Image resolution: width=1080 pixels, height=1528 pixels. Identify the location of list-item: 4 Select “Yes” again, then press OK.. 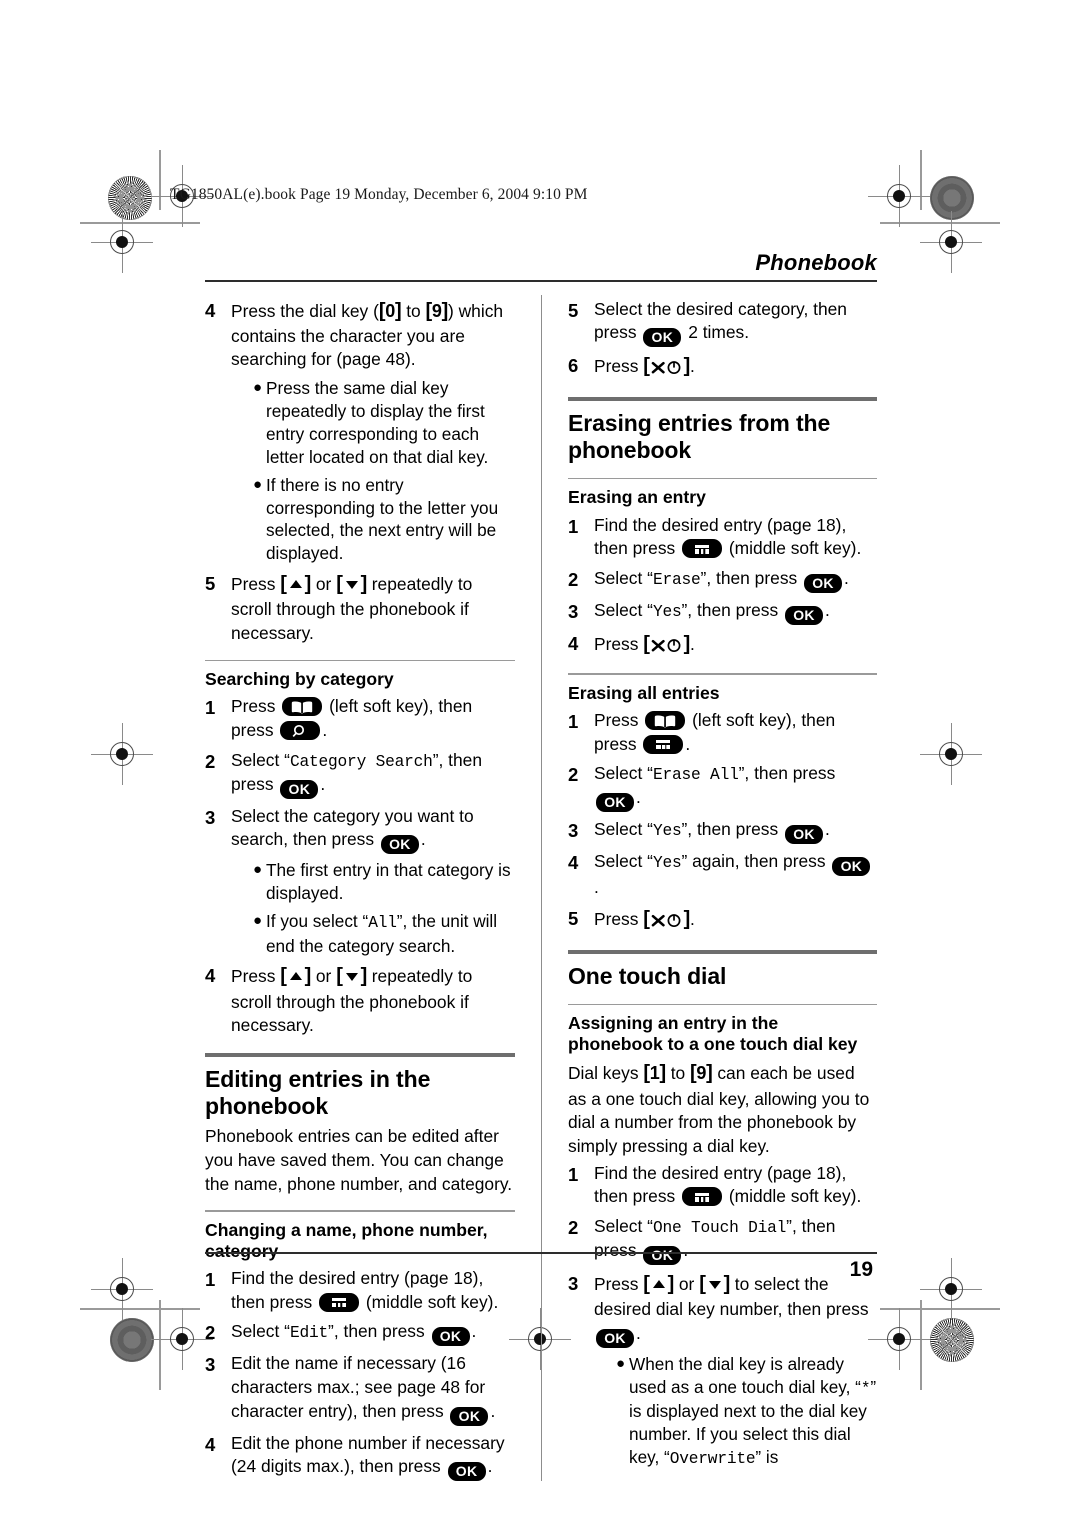
(722, 875).